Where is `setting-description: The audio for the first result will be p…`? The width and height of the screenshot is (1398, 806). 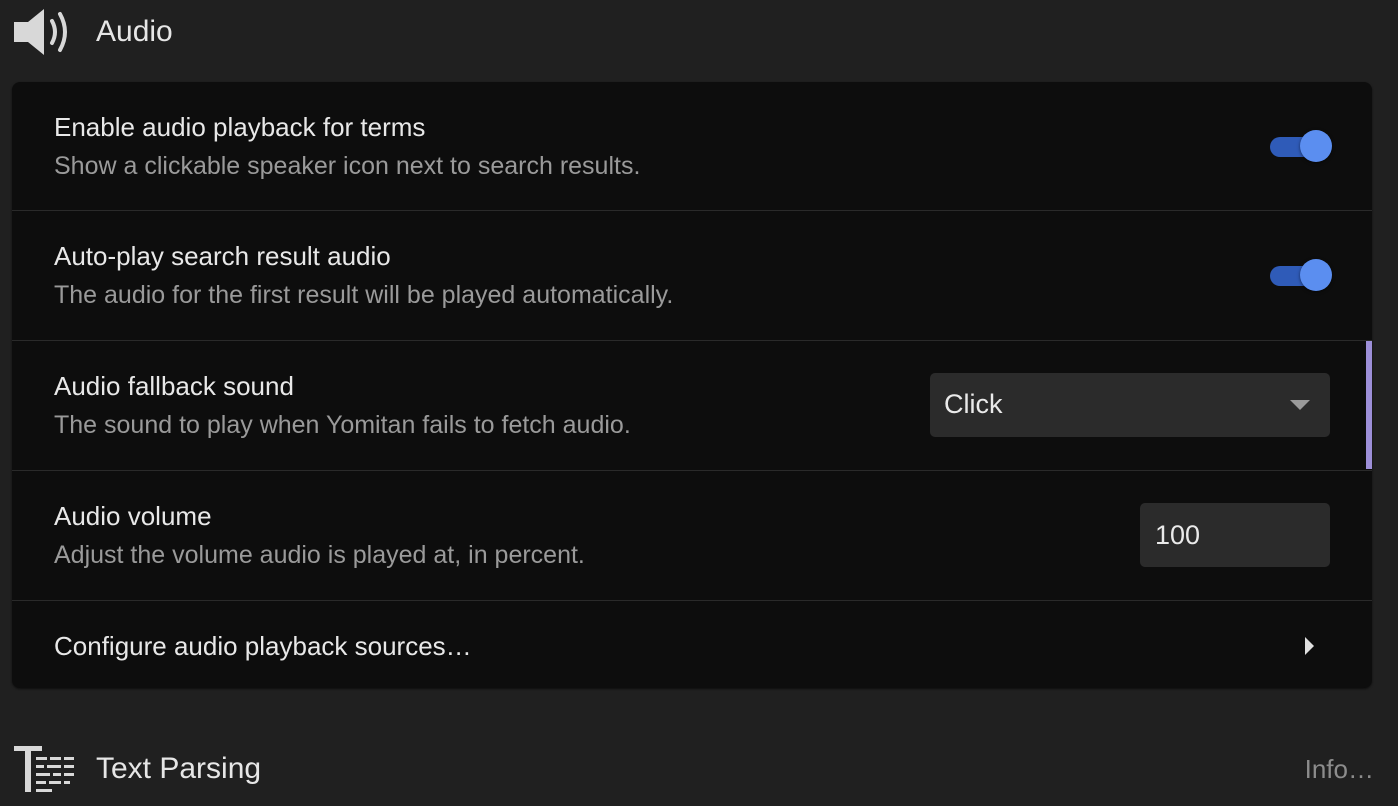 setting-description: The audio for the first result will be p… is located at coordinates (364, 295).